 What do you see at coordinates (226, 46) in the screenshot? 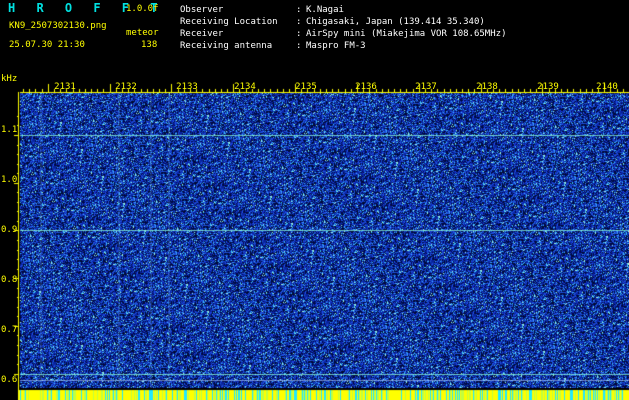
I see `info-label-antenna: Receiving antenna` at bounding box center [226, 46].